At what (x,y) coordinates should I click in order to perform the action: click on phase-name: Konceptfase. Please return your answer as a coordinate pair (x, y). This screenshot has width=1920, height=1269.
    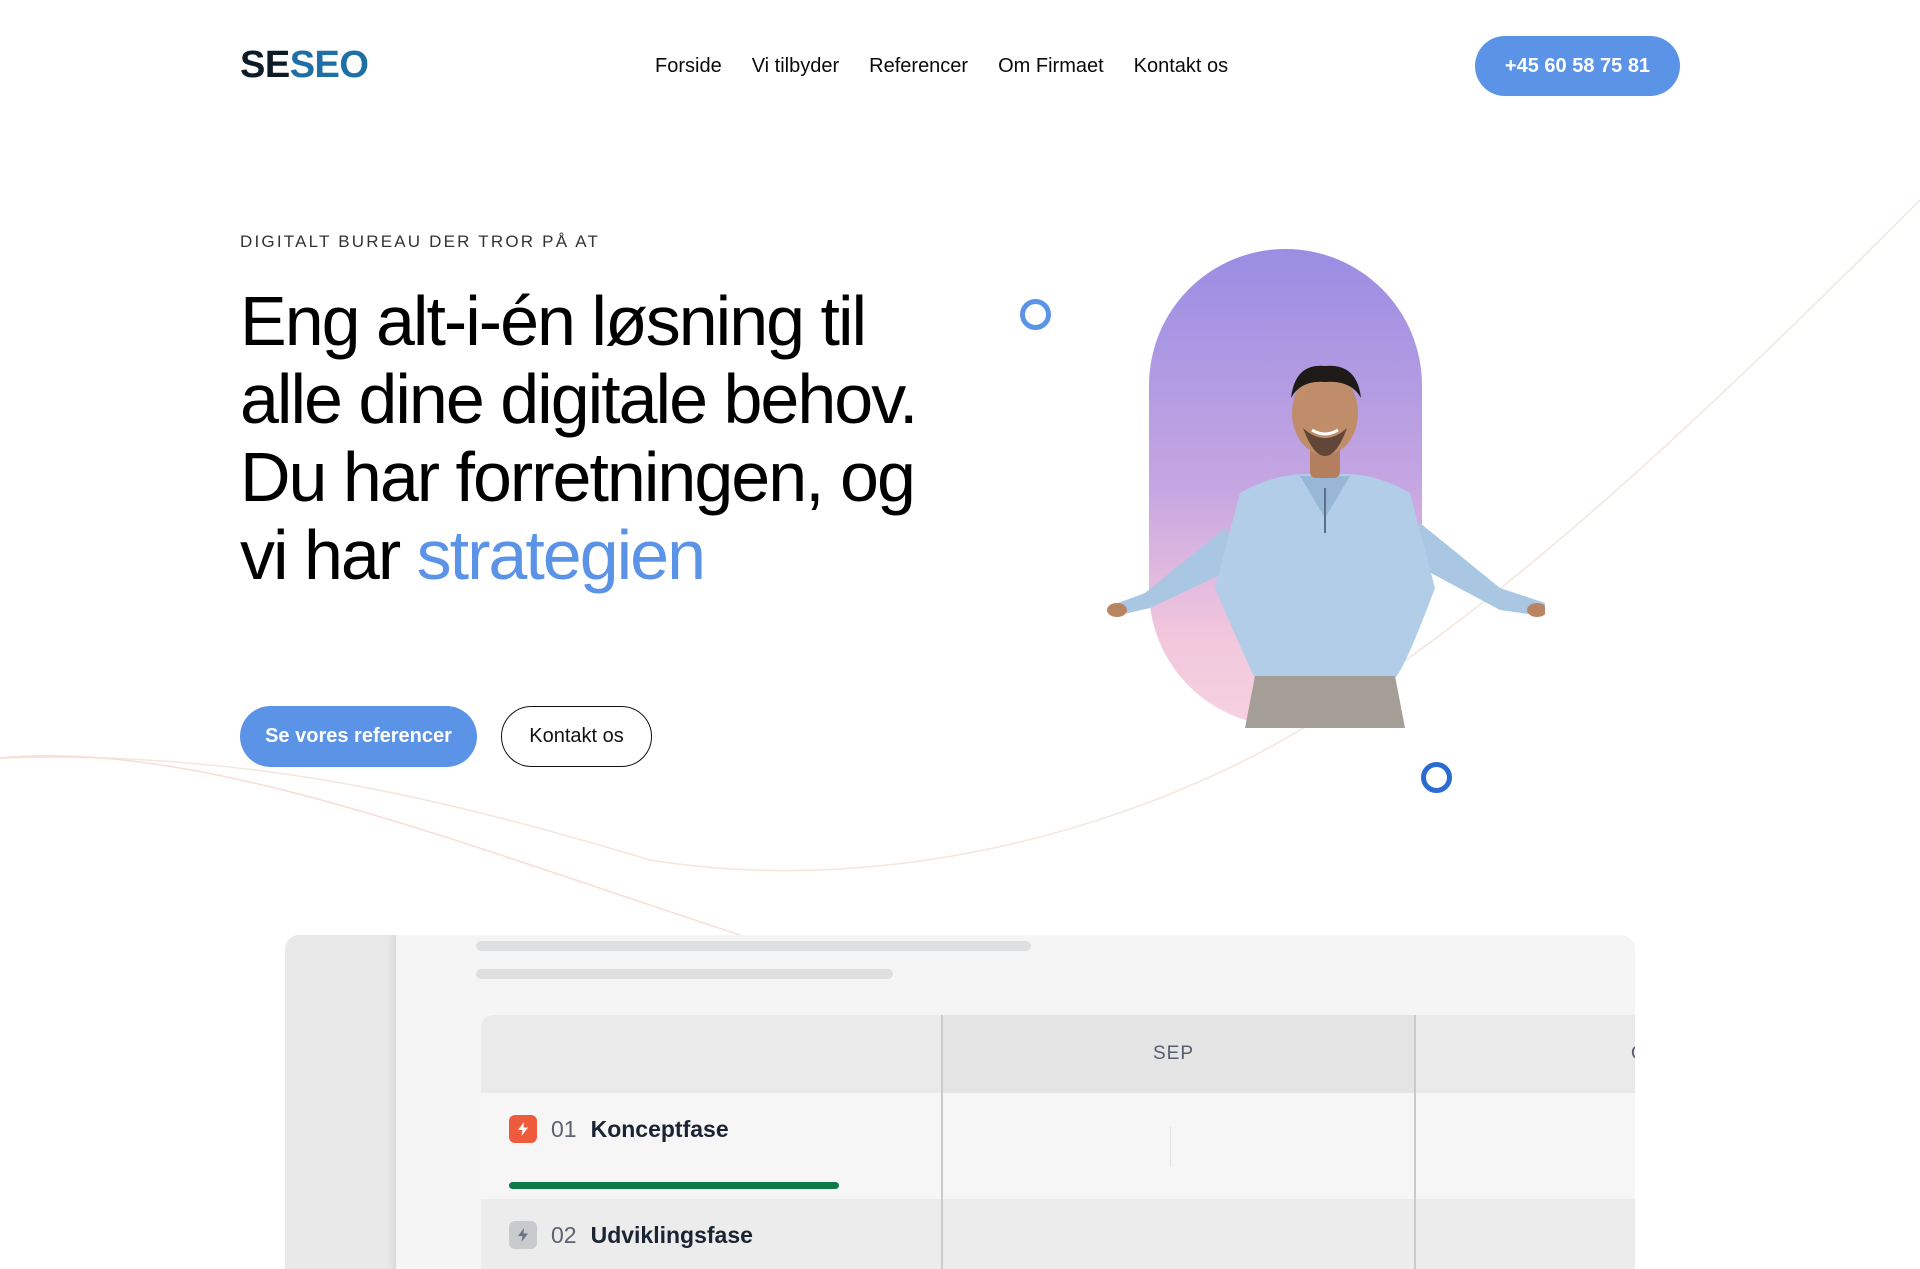
    Looking at the image, I should click on (659, 1128).